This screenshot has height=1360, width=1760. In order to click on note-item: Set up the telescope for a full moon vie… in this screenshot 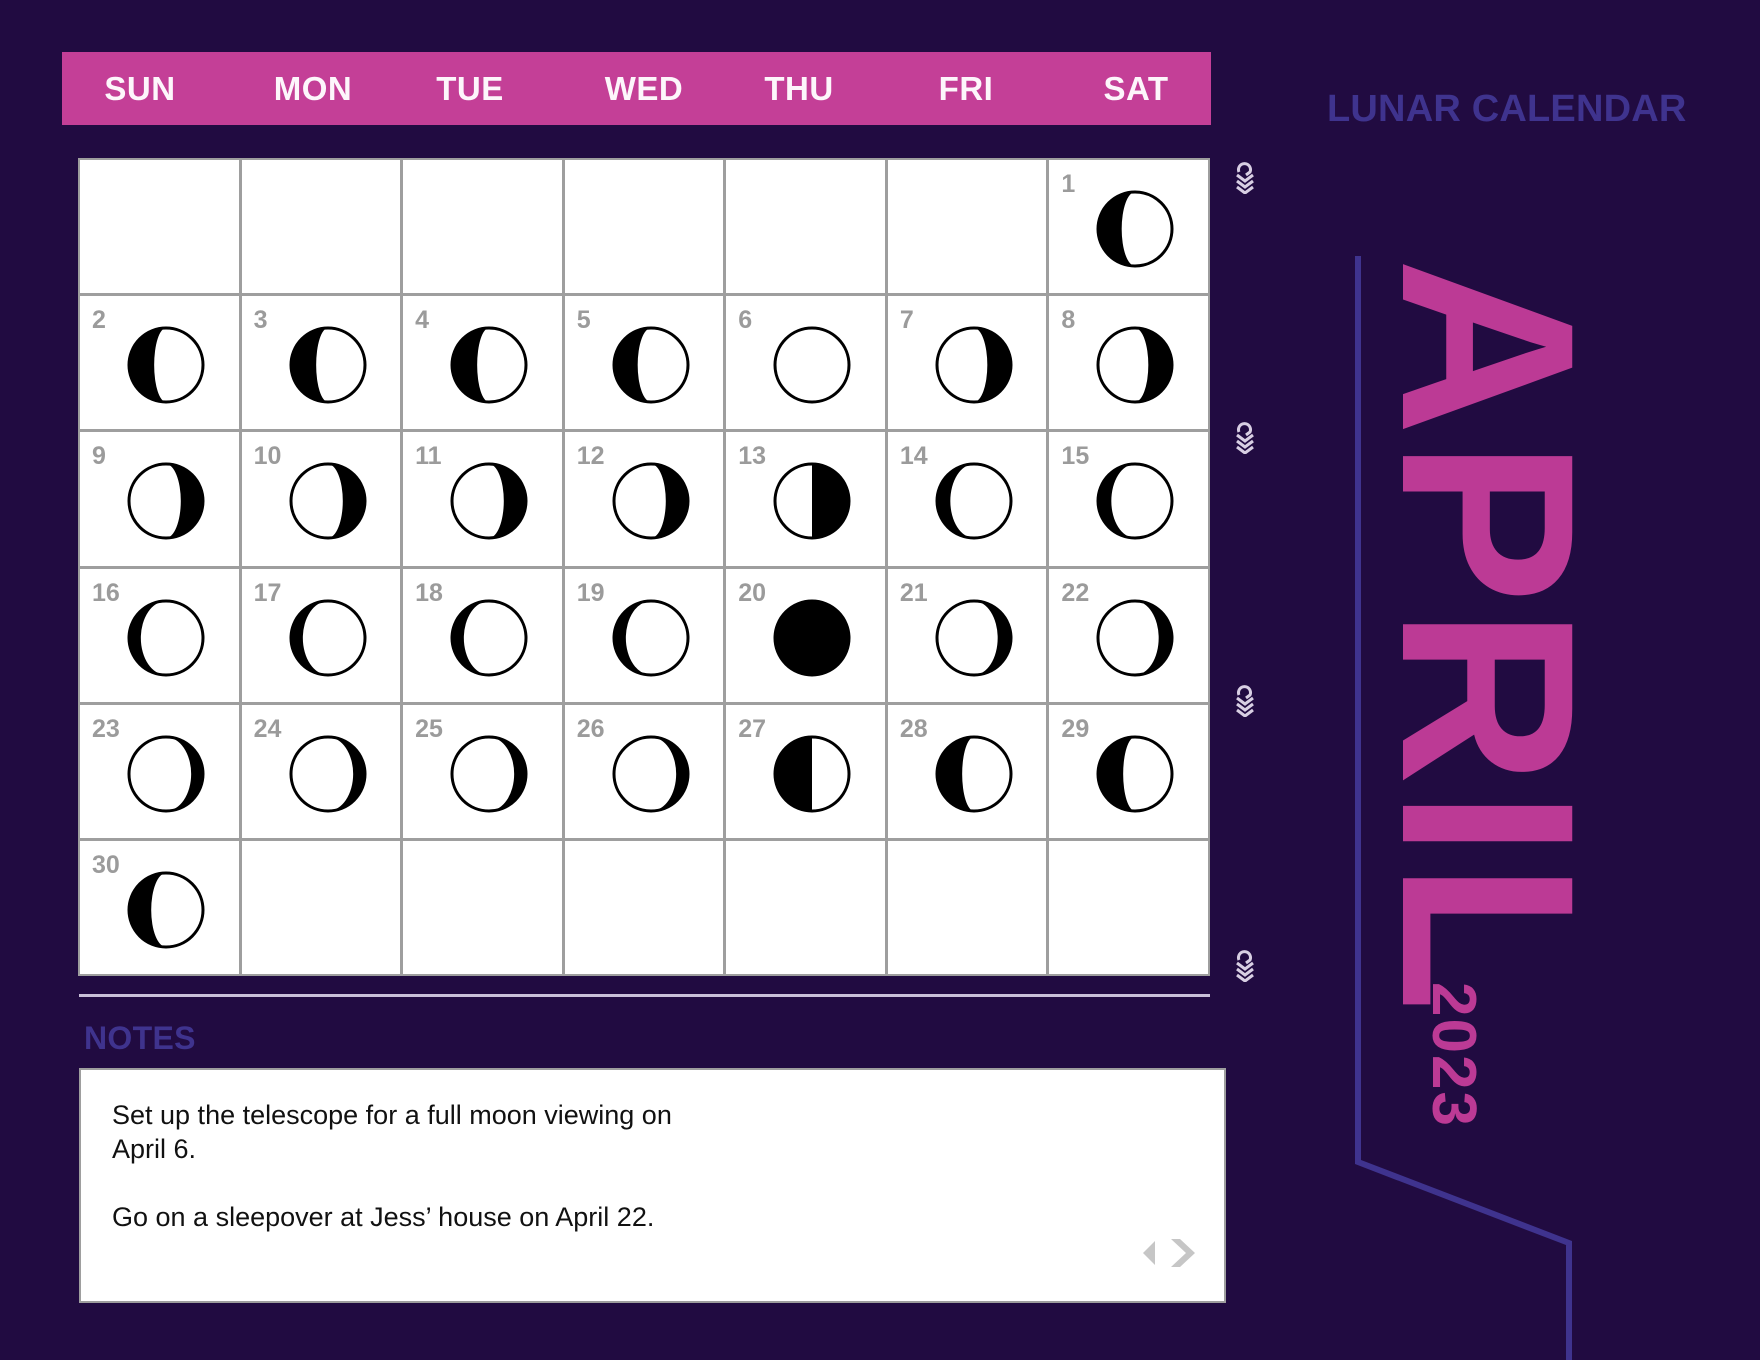, I will do `click(392, 1132)`.